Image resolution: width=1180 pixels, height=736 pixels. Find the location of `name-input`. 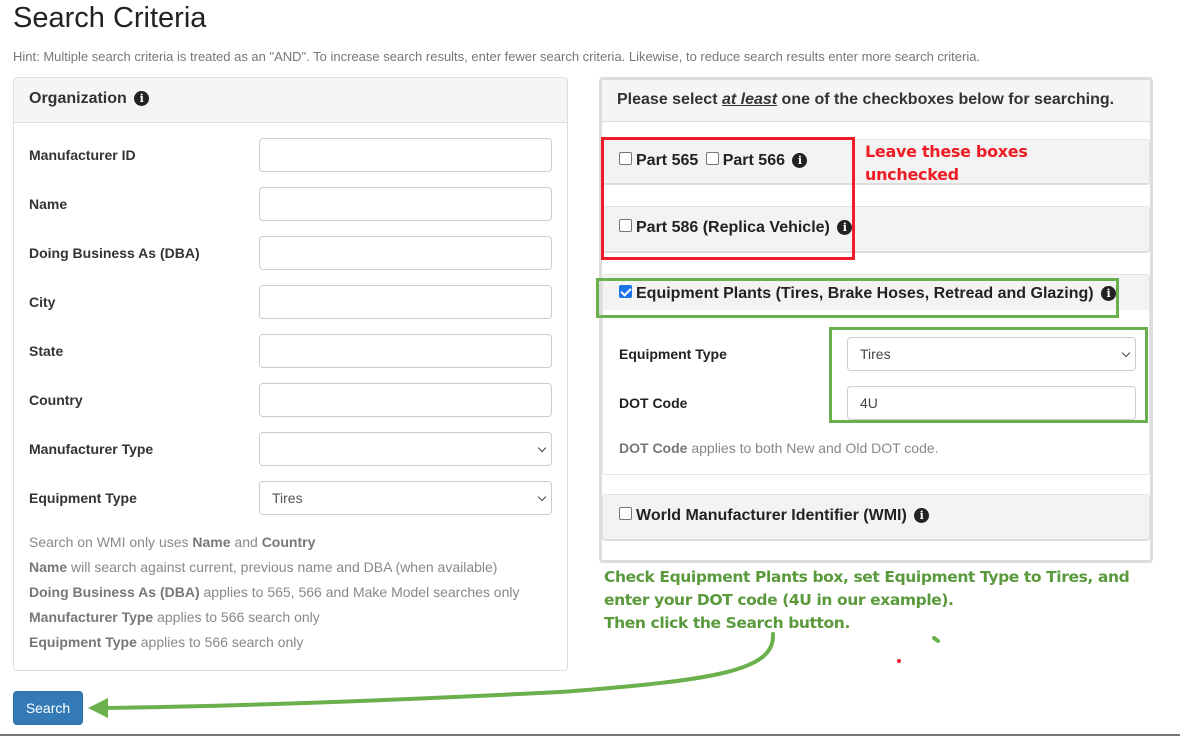

name-input is located at coordinates (405, 204).